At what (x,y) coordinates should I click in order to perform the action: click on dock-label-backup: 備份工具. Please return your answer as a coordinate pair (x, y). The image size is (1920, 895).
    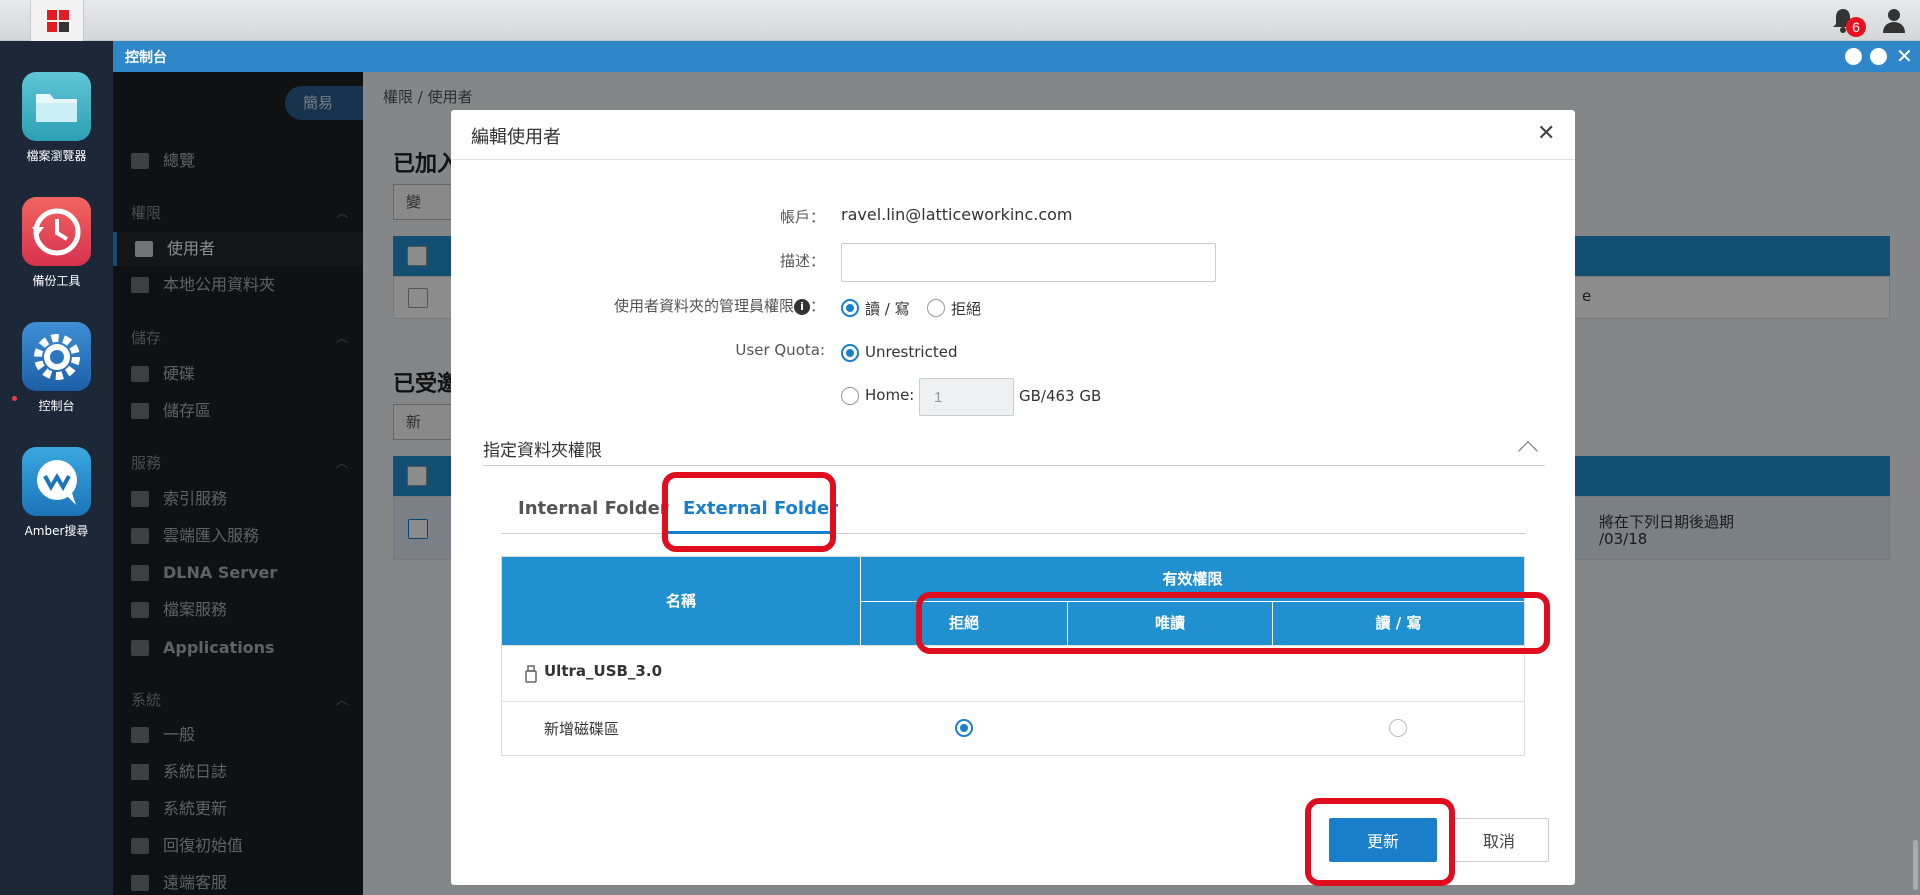
    Looking at the image, I should click on (56, 281).